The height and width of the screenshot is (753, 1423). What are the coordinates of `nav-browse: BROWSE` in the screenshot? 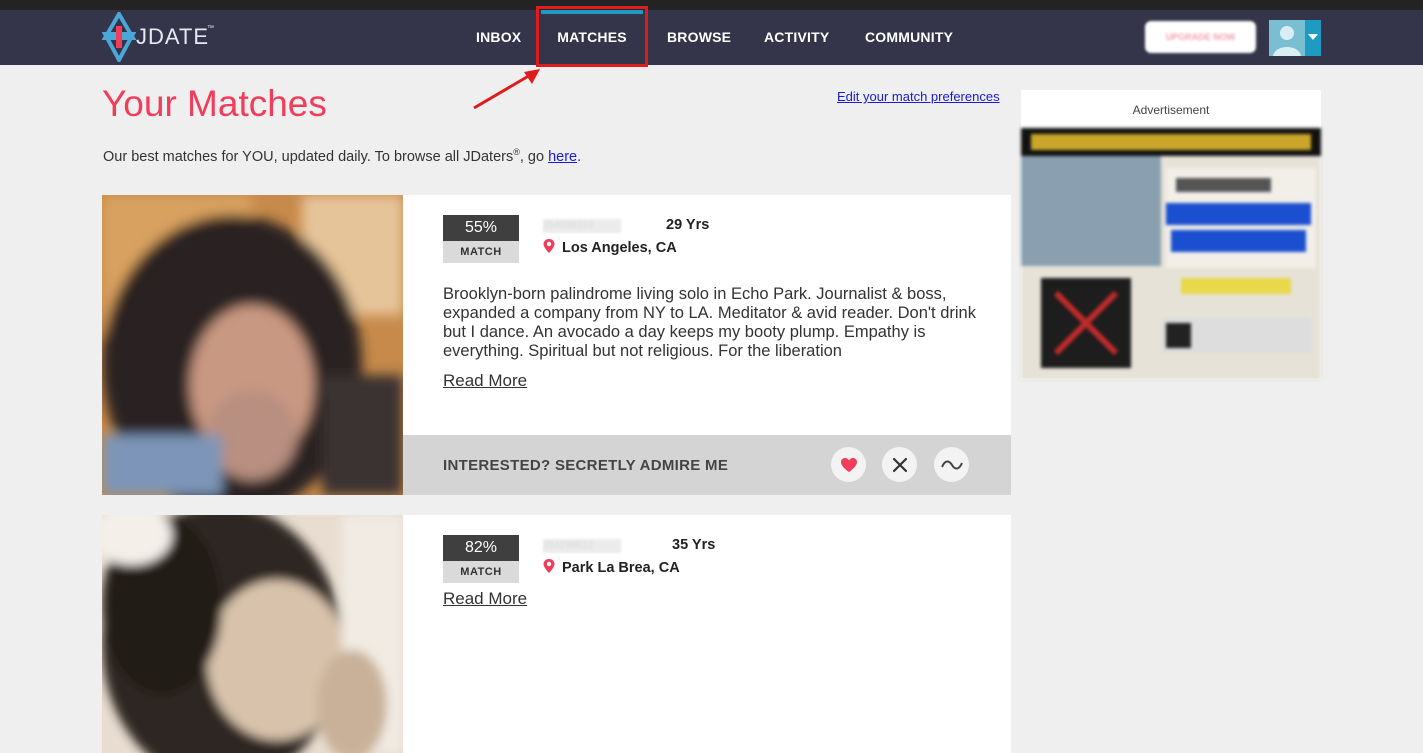 It's located at (699, 37).